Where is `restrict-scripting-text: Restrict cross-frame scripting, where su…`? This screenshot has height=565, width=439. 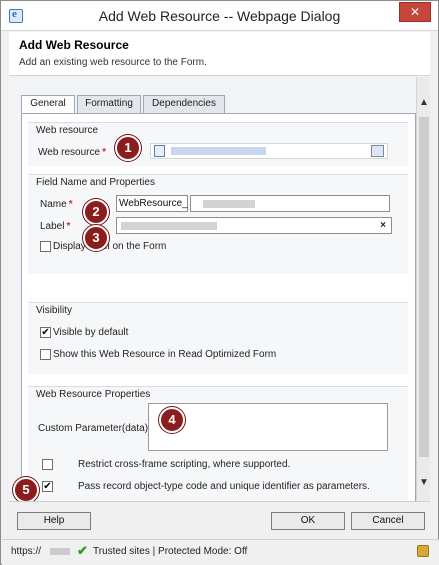 restrict-scripting-text: Restrict cross-frame scripting, where su… is located at coordinates (184, 464).